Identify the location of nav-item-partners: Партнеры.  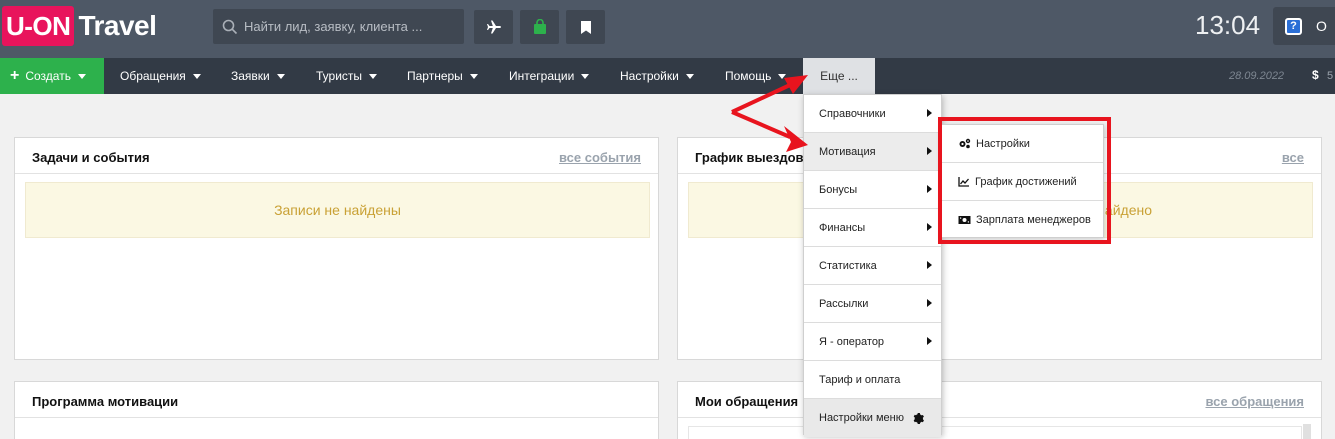
(442, 76).